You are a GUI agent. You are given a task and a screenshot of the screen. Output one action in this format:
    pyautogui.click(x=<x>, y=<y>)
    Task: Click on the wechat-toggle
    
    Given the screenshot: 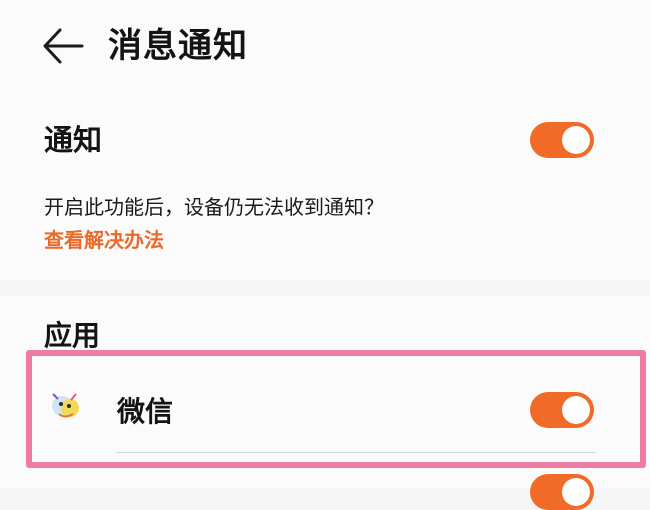 What is the action you would take?
    pyautogui.click(x=562, y=410)
    